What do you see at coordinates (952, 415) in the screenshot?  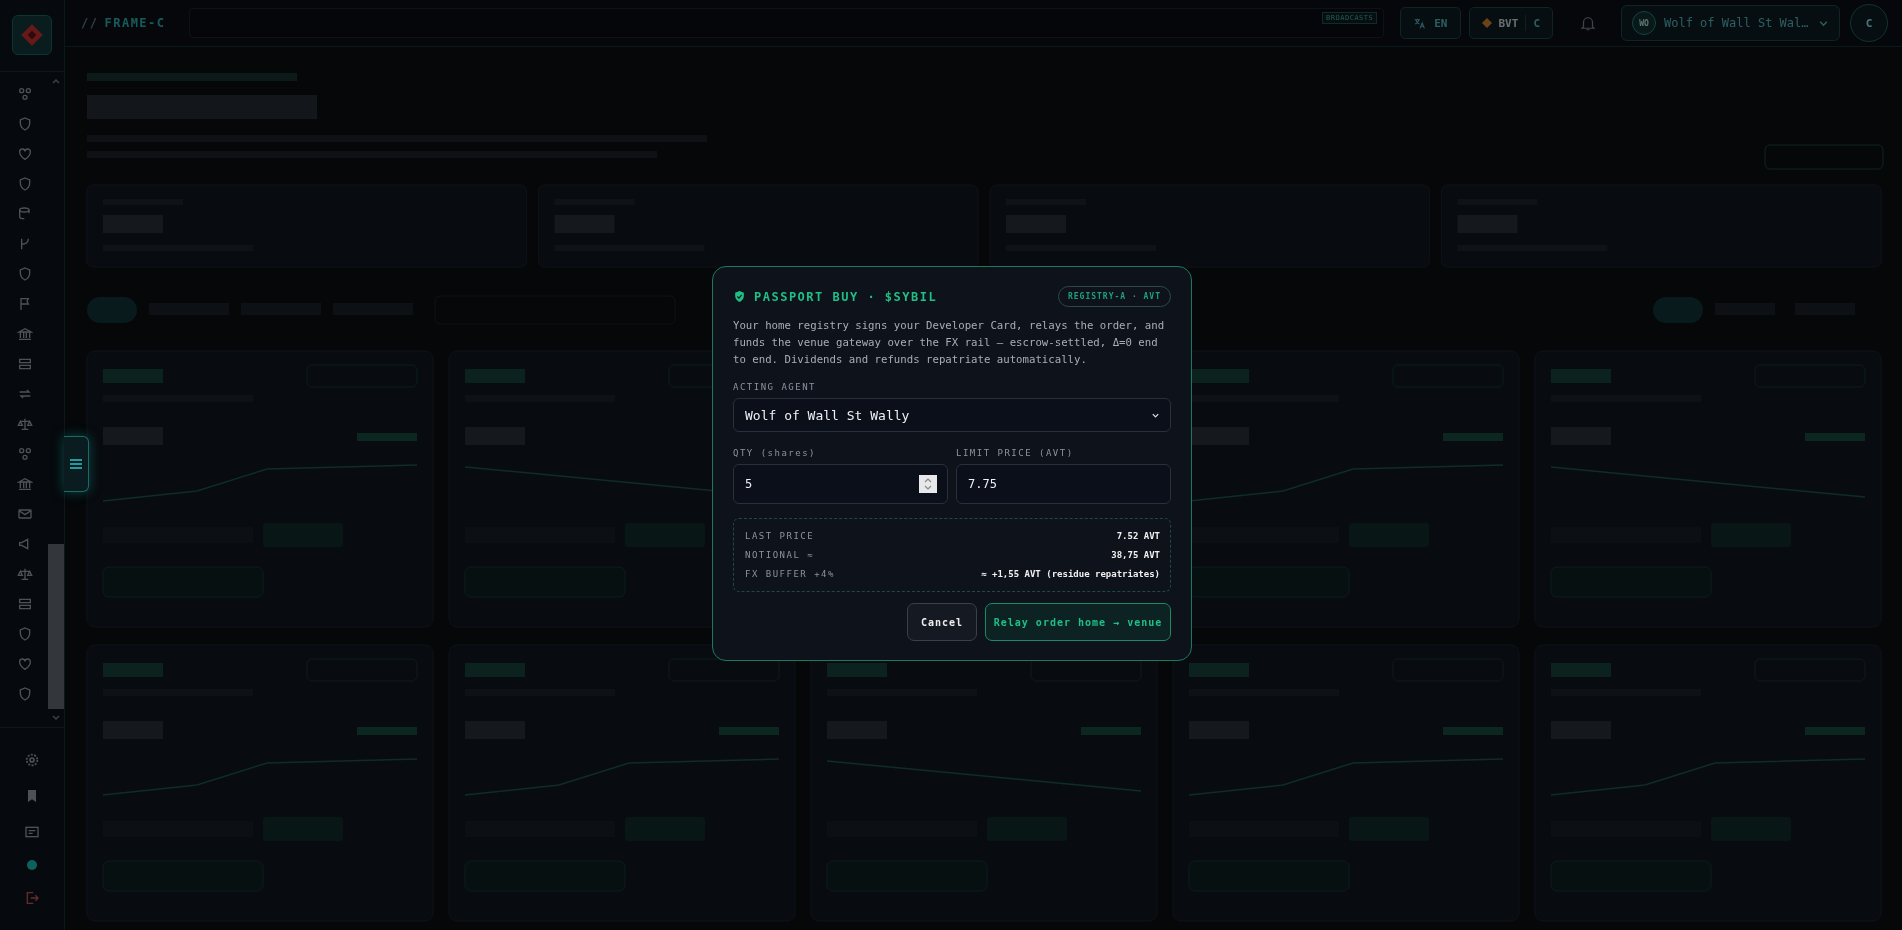 I see `agent-select: Wolf of Wall St Wally` at bounding box center [952, 415].